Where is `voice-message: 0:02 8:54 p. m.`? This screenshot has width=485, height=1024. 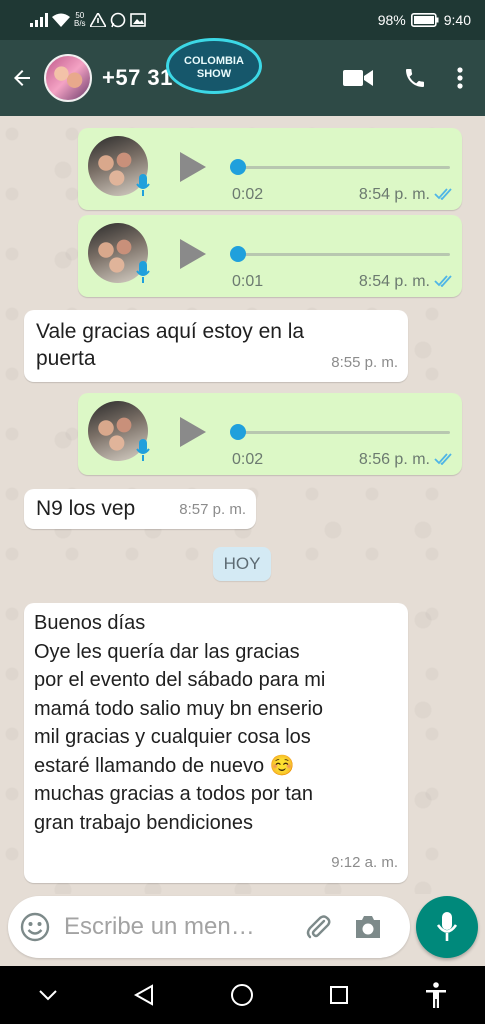
voice-message: 0:02 8:54 p. m. is located at coordinates (270, 169).